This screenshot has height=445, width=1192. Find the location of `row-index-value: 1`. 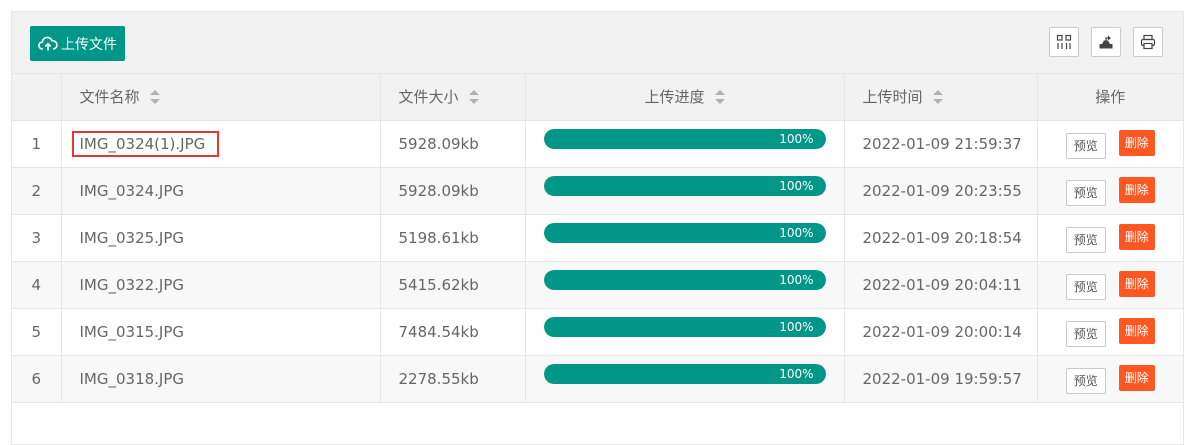

row-index-value: 1 is located at coordinates (36, 143).